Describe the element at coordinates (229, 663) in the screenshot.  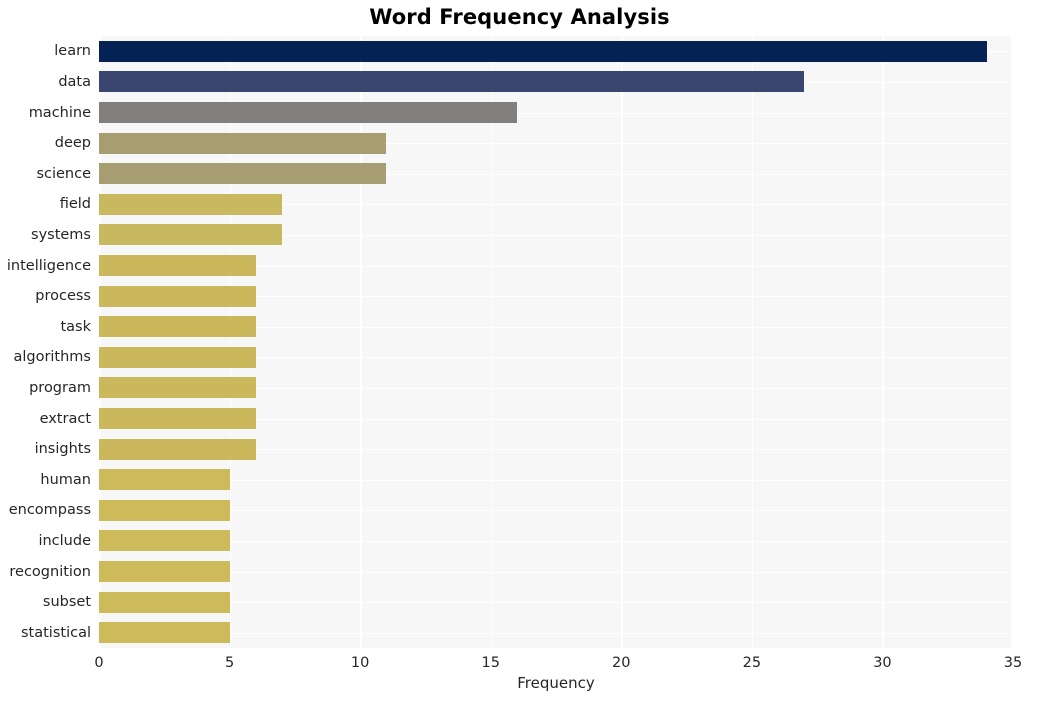
I see `x-tick-label: 5` at that location.